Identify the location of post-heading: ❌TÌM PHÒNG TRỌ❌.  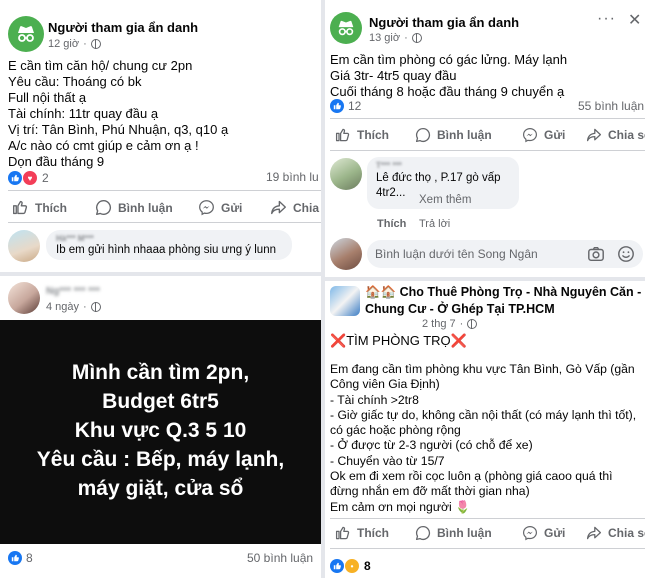
(398, 341).